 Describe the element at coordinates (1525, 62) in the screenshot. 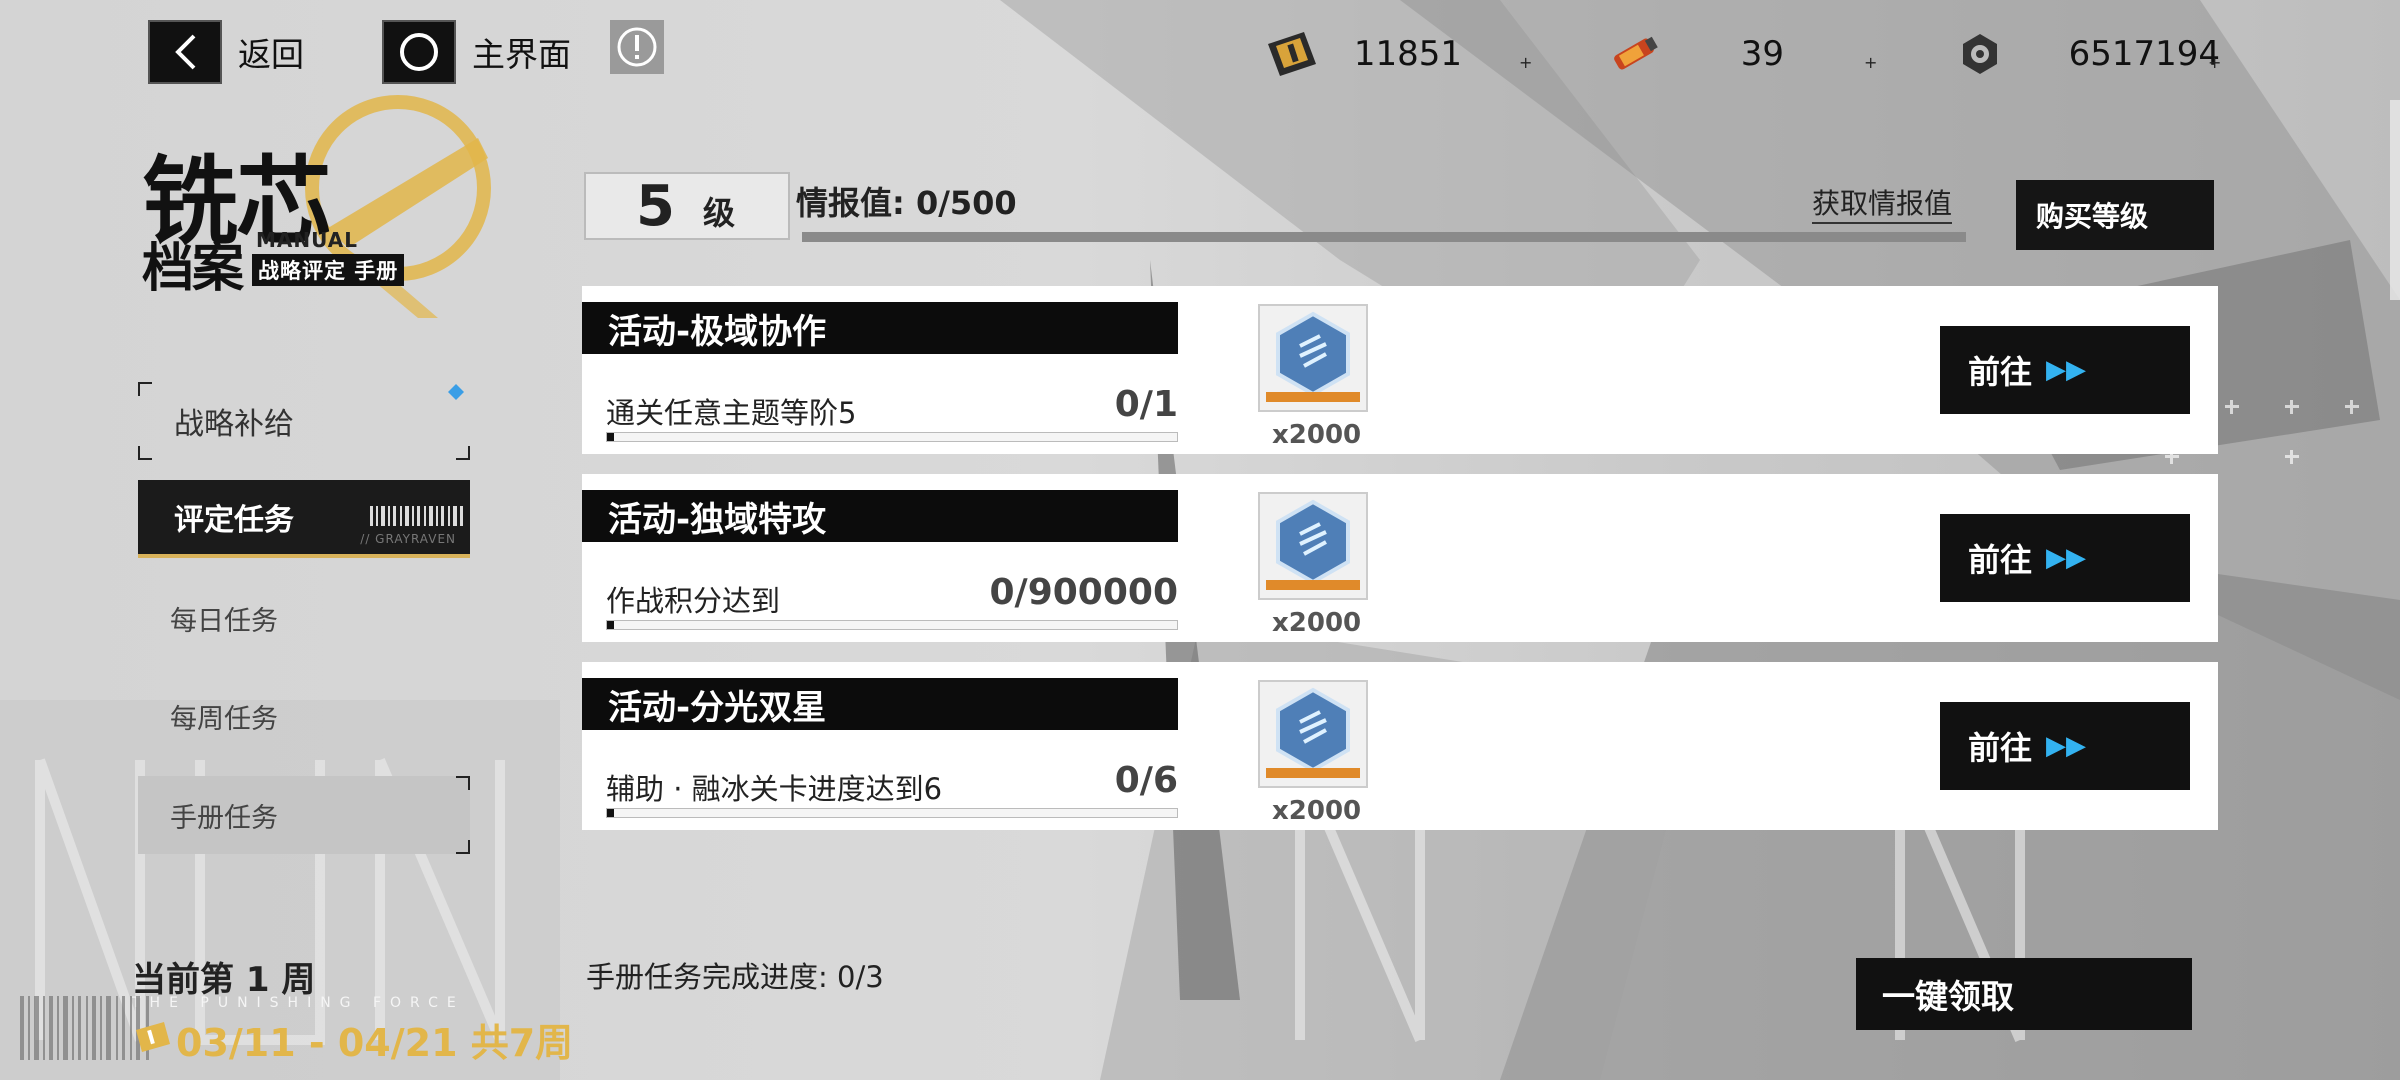

I see `add-ticket-button: +` at that location.